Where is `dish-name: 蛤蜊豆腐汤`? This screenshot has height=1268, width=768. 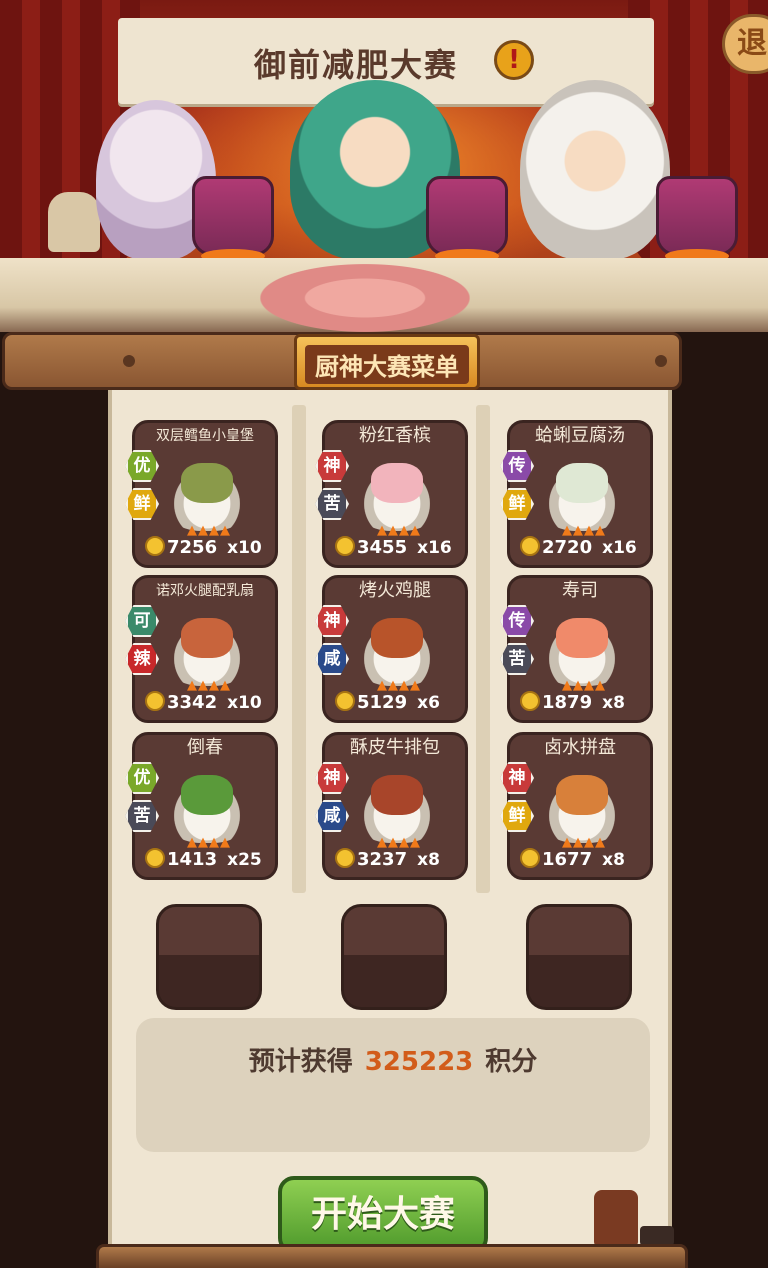 dish-name: 蛤蜊豆腐汤 is located at coordinates (580, 435).